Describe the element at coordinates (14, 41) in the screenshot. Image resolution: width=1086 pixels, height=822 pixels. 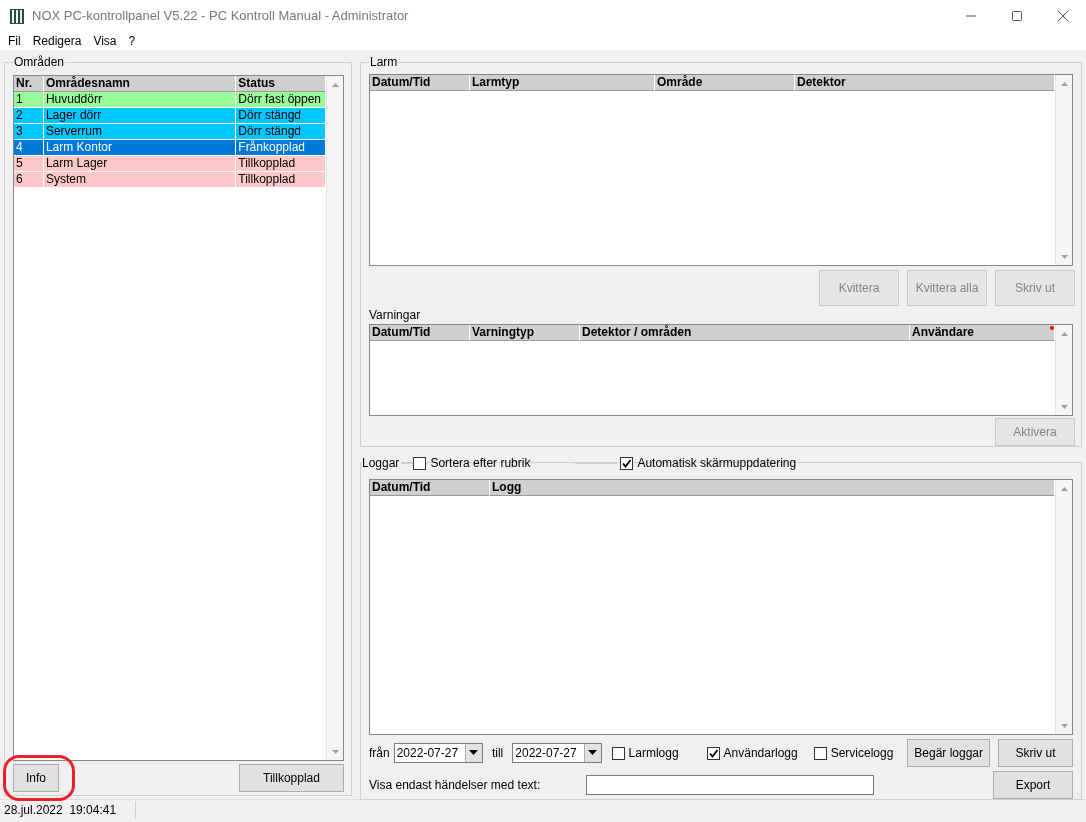
I see `menu-item: Fil` at that location.